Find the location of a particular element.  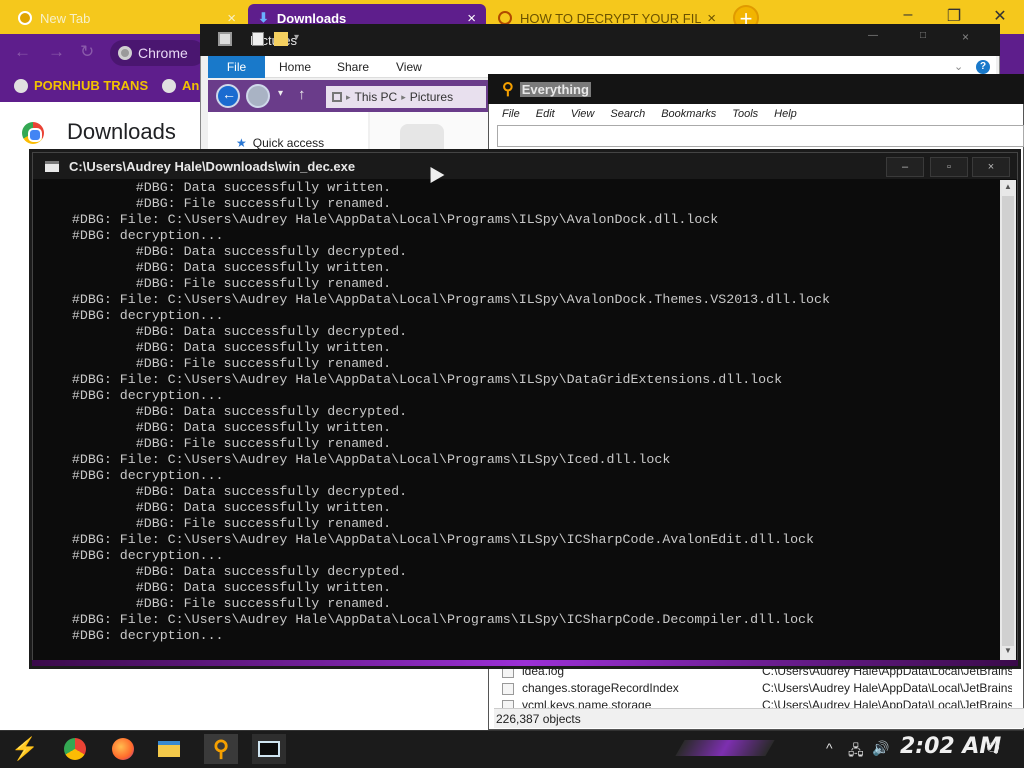

new-folder-icon is located at coordinates (281, 39).